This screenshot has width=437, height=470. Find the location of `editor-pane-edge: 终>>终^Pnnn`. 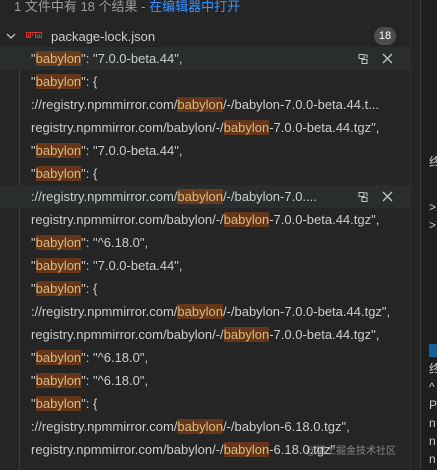

editor-pane-edge: 终>>终^Pnnn is located at coordinates (428, 235).